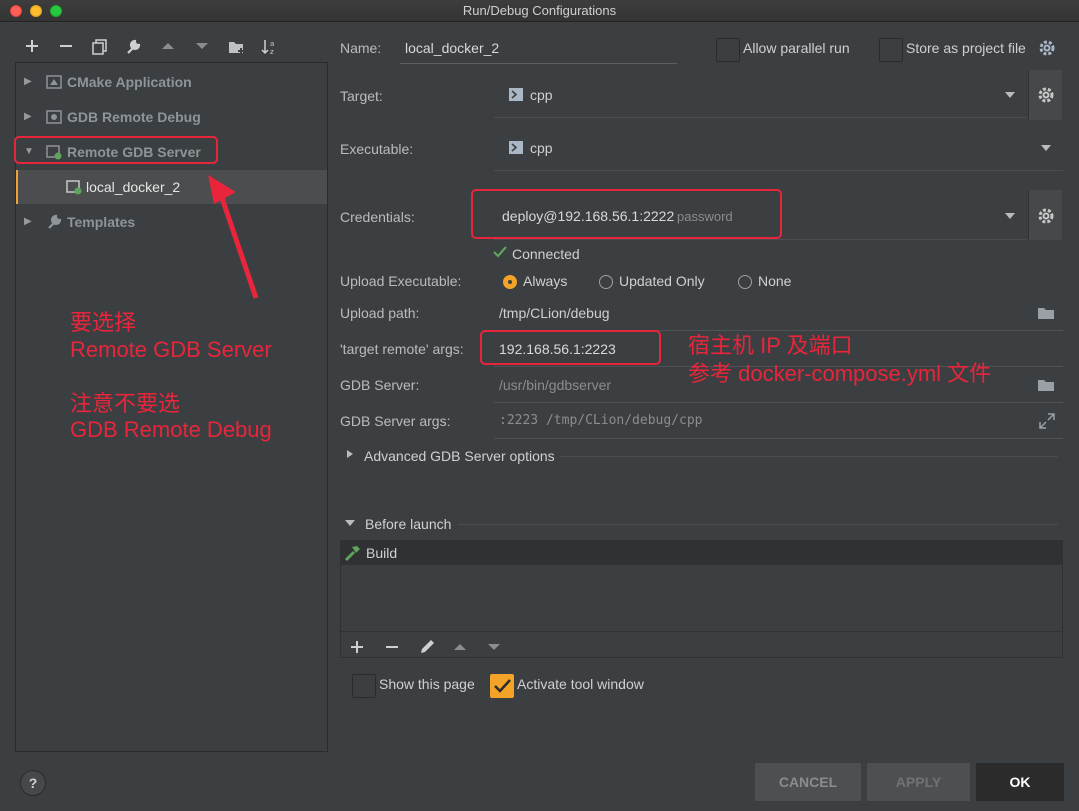  Describe the element at coordinates (364, 686) in the screenshot. I see `show-page-checkbox` at that location.